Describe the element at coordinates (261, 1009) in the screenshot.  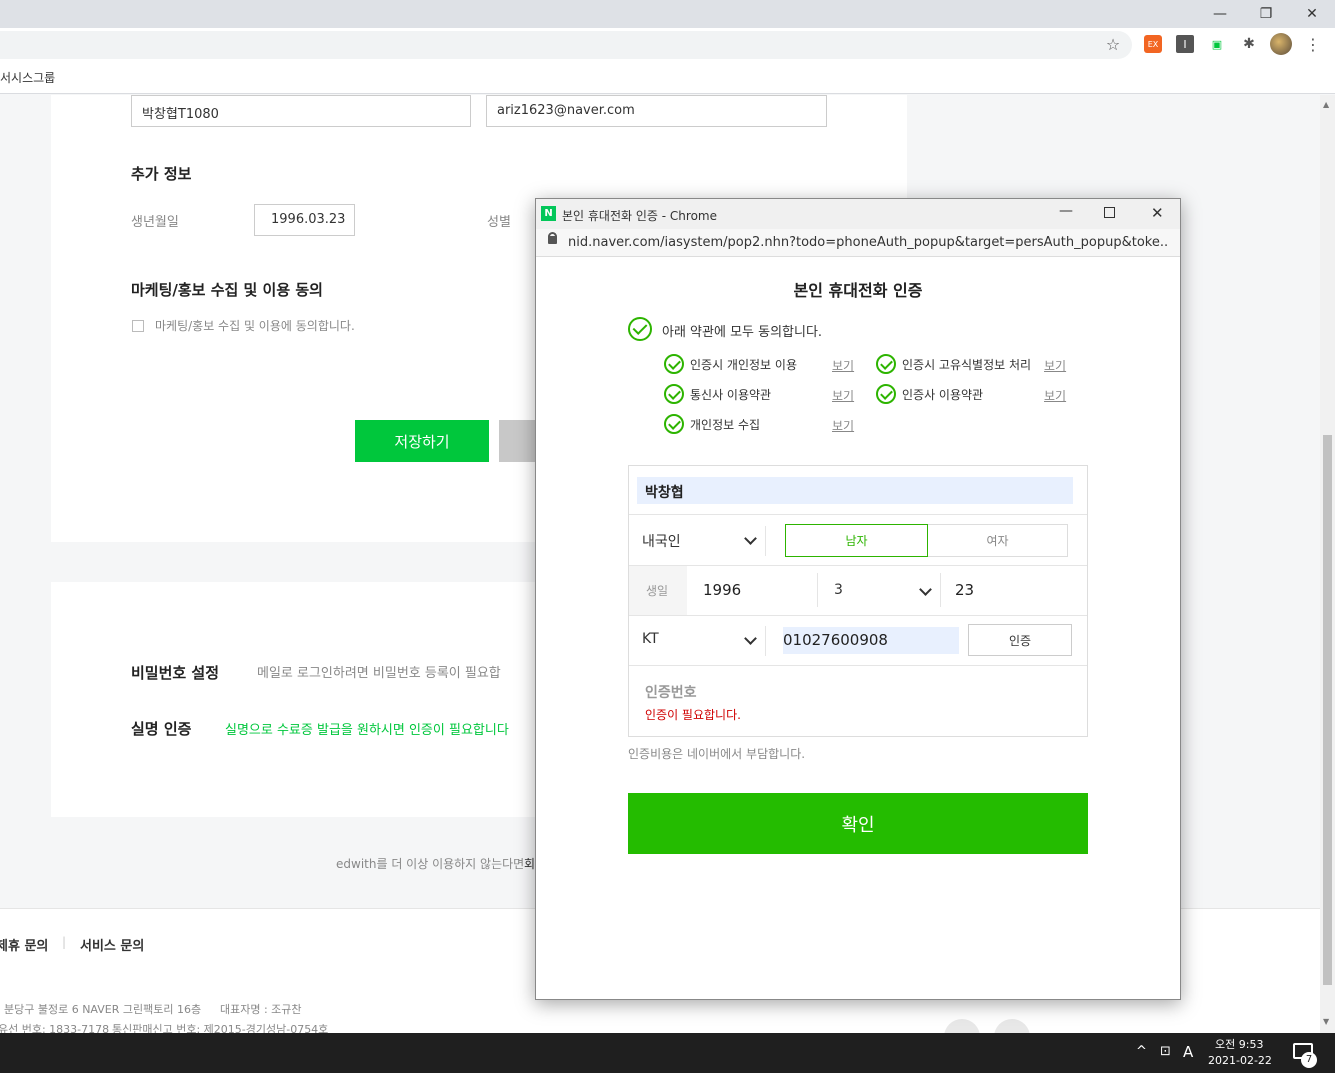
I see `footer-ceo: 대표자명 : 조규찬` at that location.